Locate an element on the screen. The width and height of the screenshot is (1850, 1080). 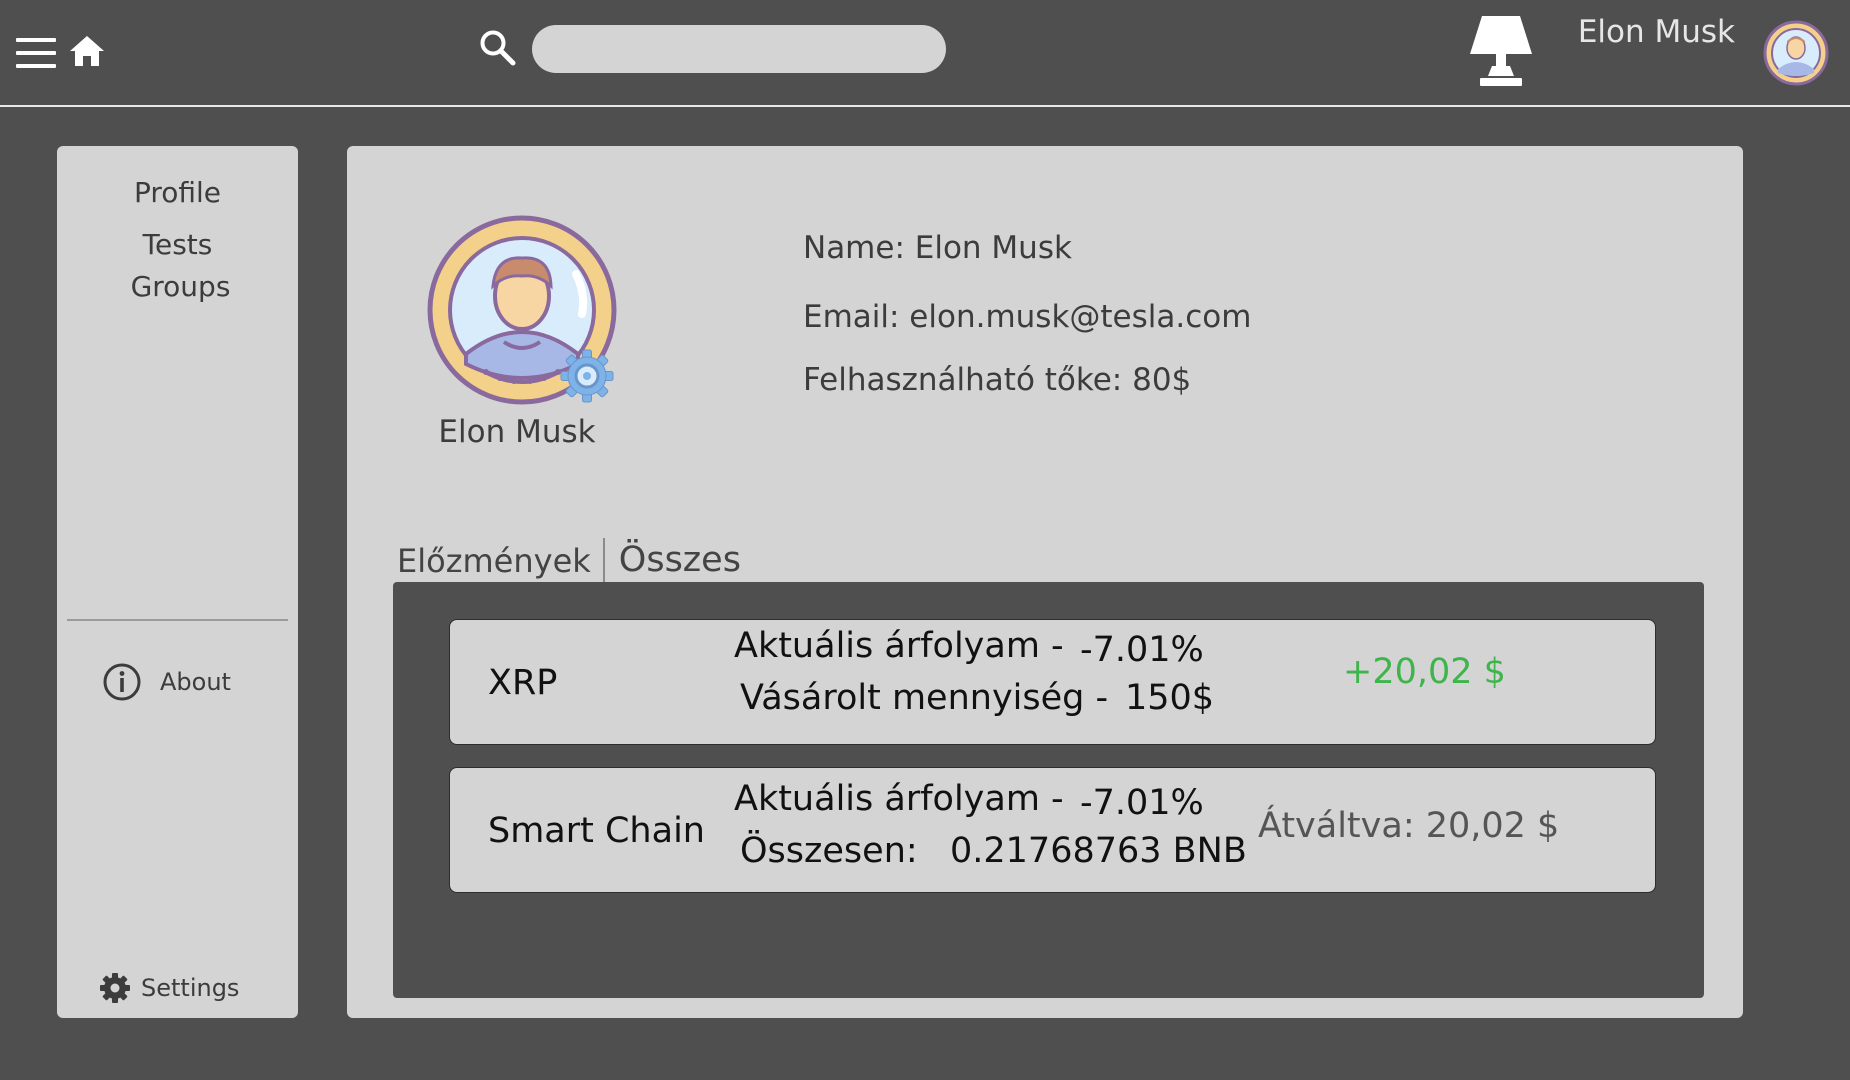
profile-avatar-icon is located at coordinates (526, 314).